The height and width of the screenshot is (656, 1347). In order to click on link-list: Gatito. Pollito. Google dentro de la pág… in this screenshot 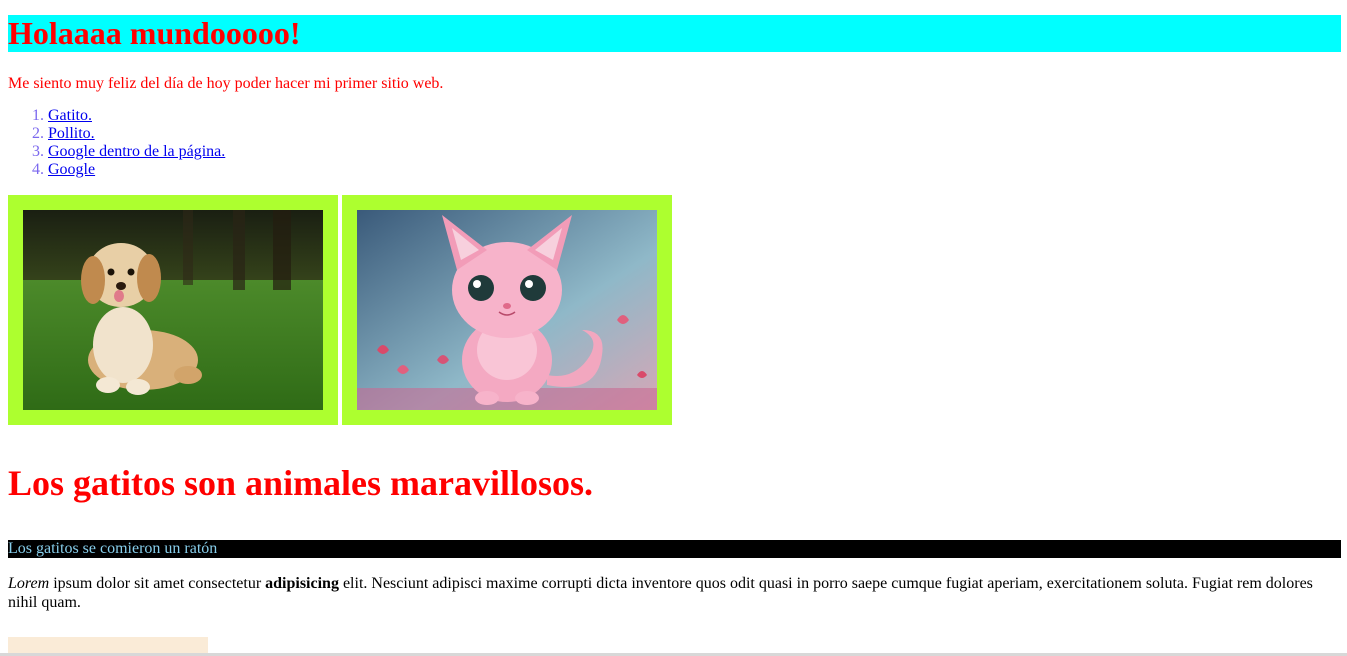, I will do `click(674, 143)`.